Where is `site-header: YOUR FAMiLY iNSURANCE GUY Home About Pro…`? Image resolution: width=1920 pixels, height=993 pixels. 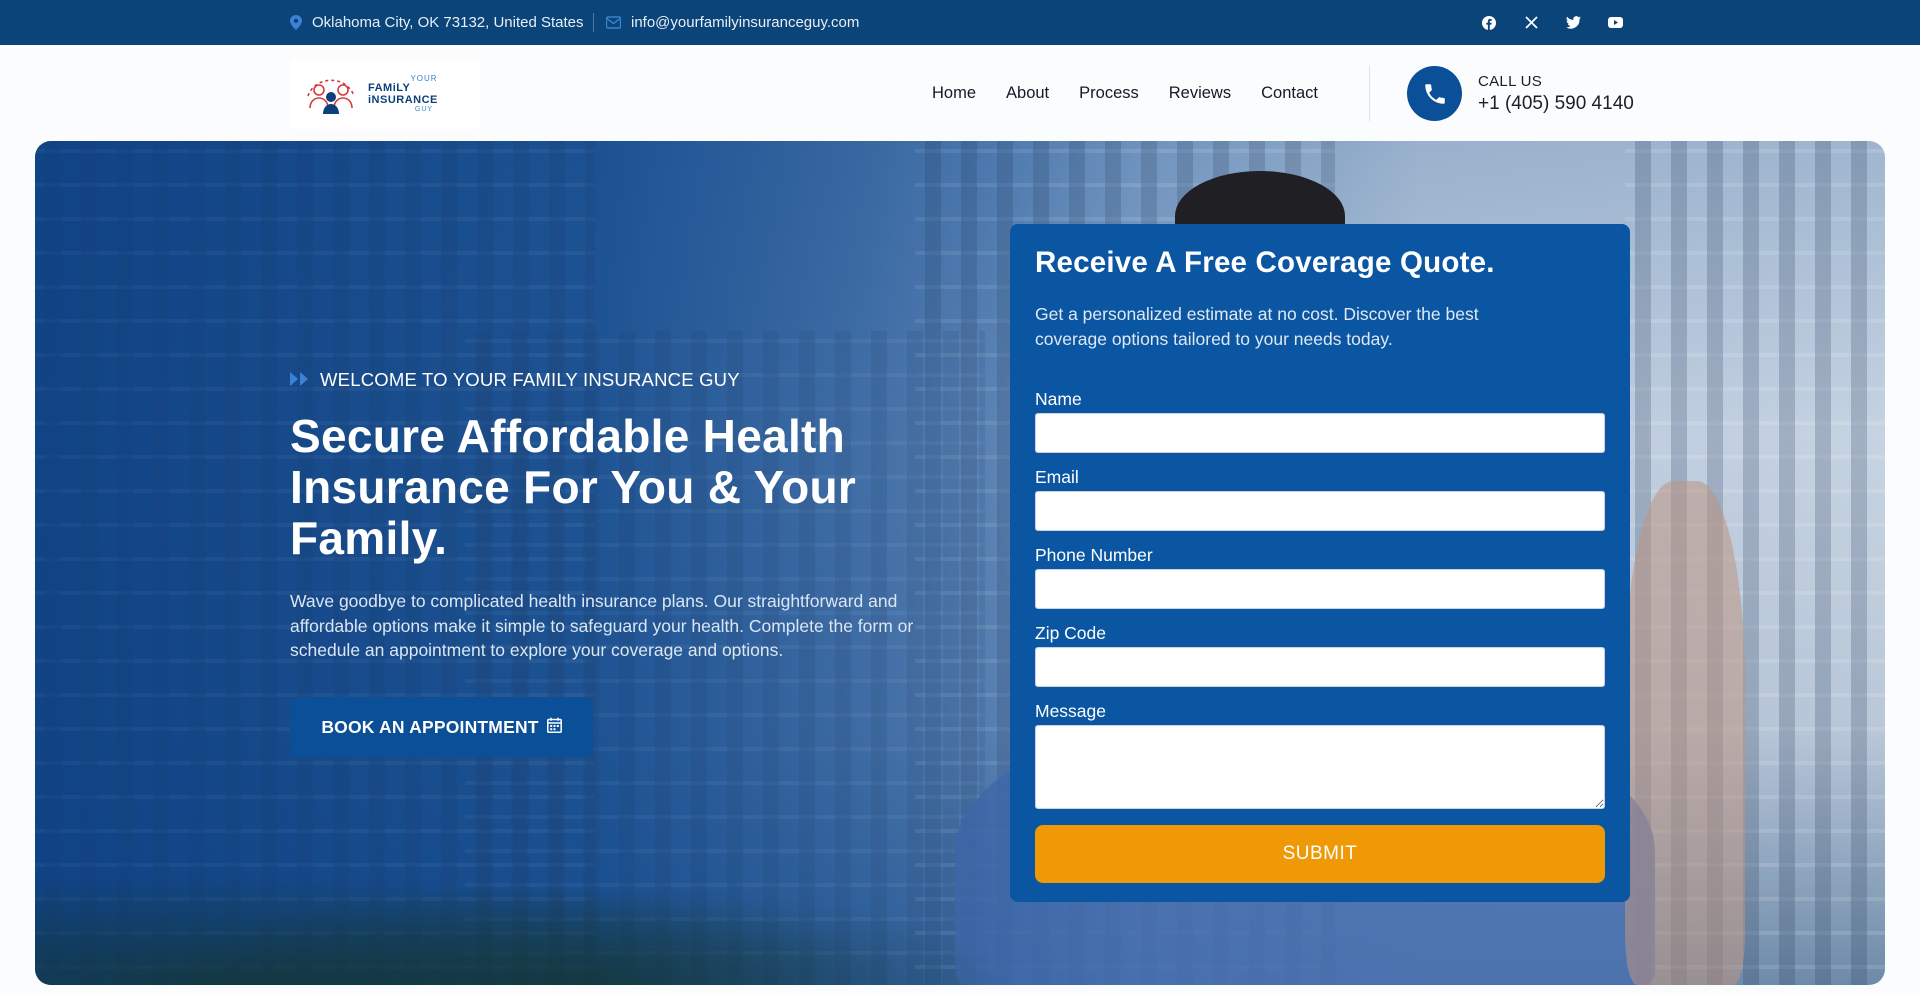
site-header: YOUR FAMiLY iNSURANCE GUY Home About Pro… is located at coordinates (960, 93).